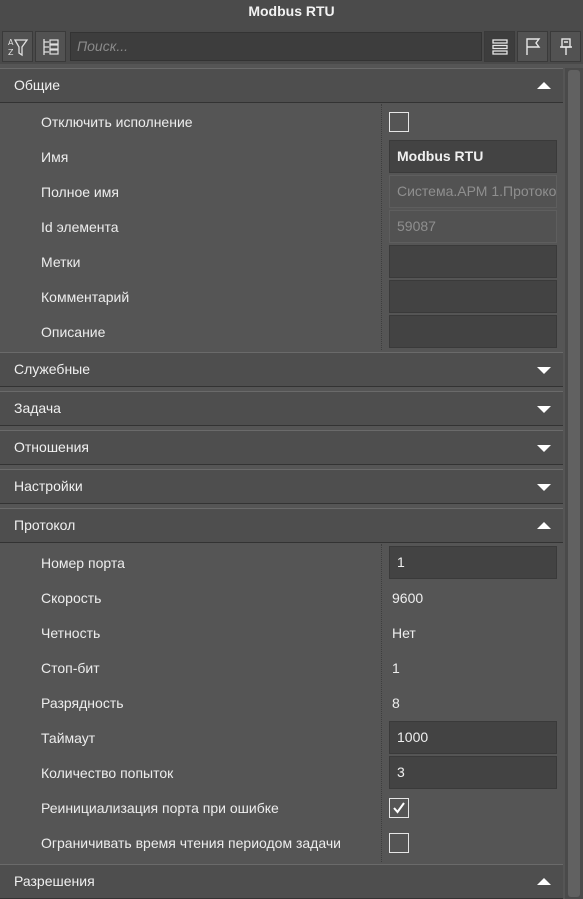 Image resolution: width=583 pixels, height=899 pixels. Describe the element at coordinates (281, 881) in the screenshot. I see `section-permissions-header: Разрешения` at that location.